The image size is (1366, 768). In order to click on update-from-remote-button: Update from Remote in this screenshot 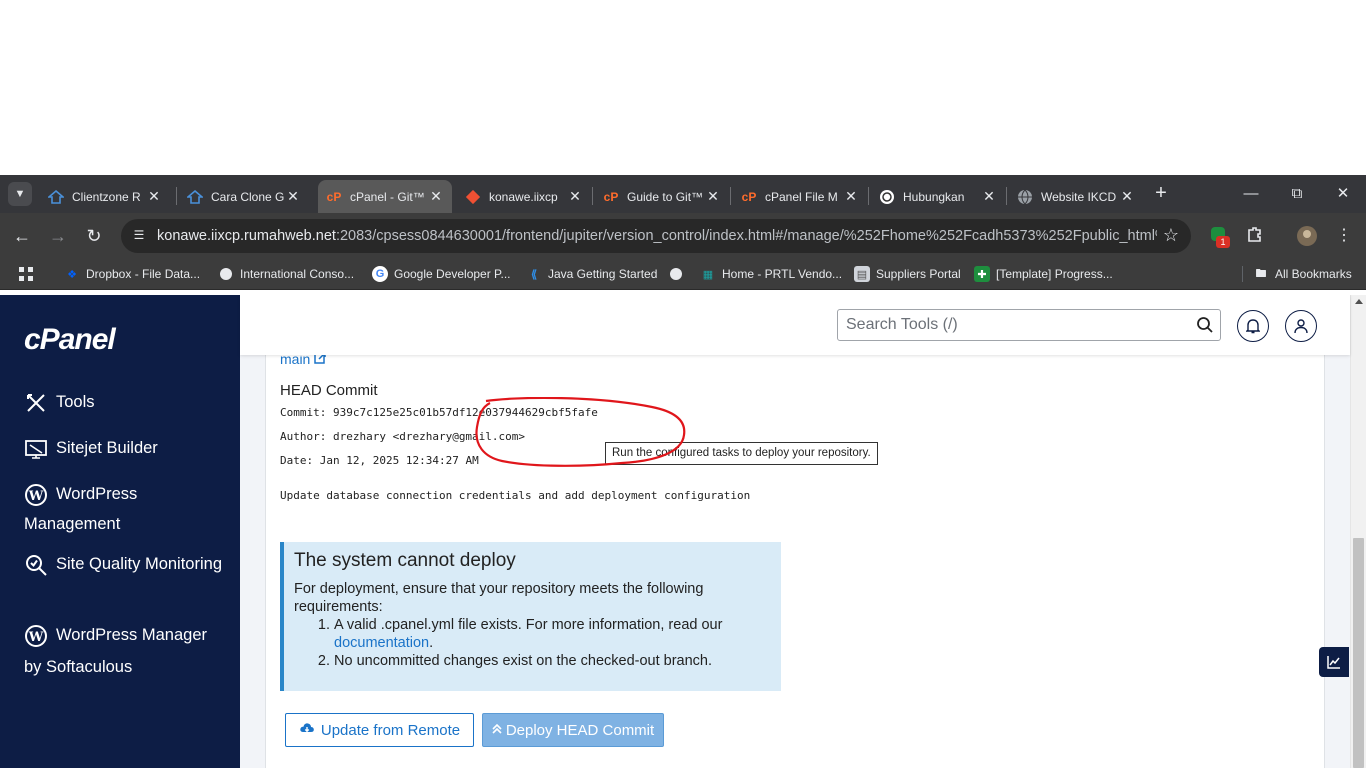, I will do `click(379, 730)`.